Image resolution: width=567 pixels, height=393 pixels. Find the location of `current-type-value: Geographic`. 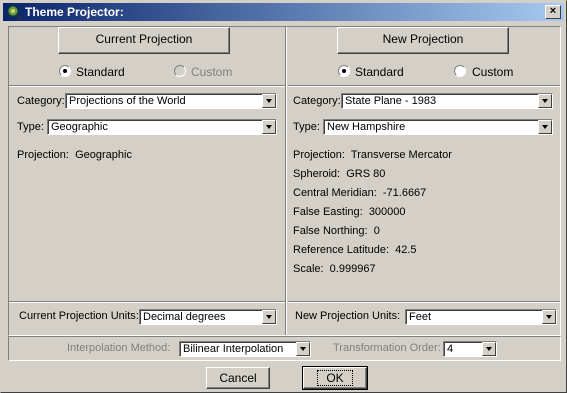

current-type-value: Geographic is located at coordinates (79, 127).